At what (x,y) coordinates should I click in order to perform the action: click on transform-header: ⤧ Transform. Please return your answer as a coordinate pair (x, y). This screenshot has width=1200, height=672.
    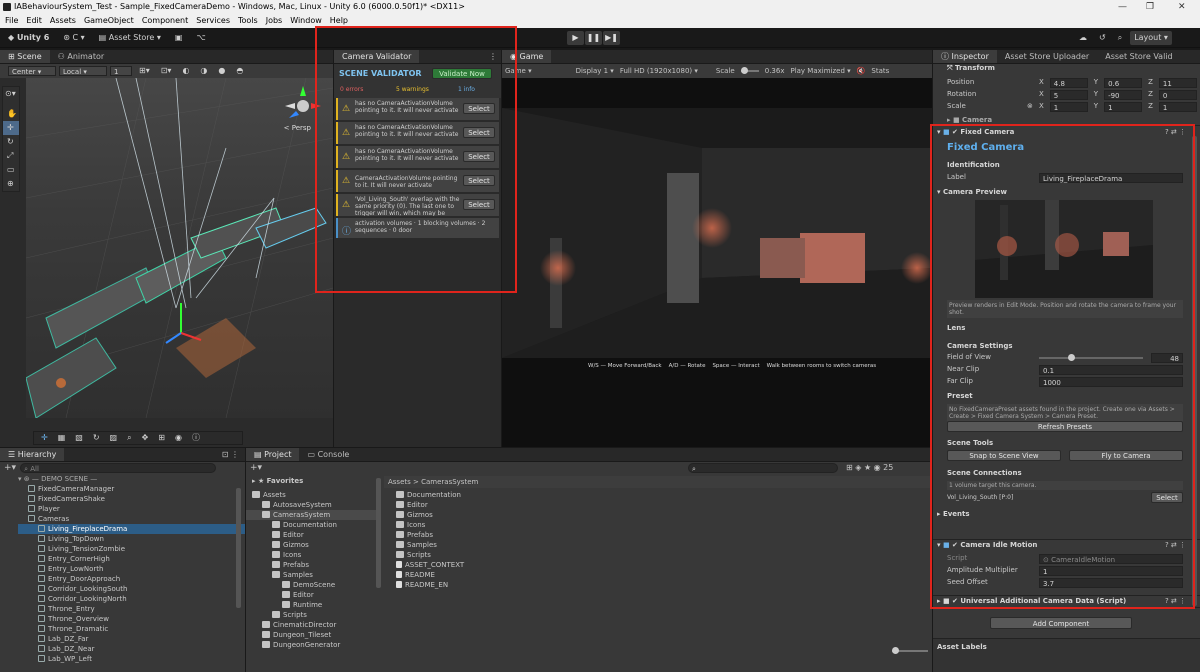
    Looking at the image, I should click on (971, 68).